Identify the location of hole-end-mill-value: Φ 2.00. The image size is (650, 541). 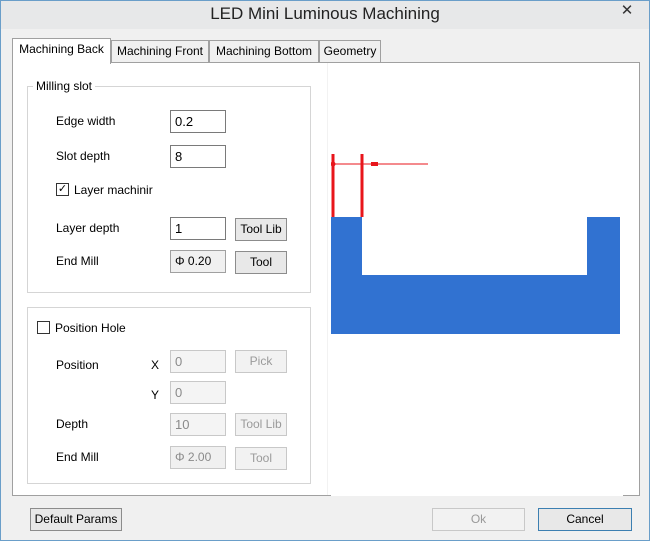
(198, 457).